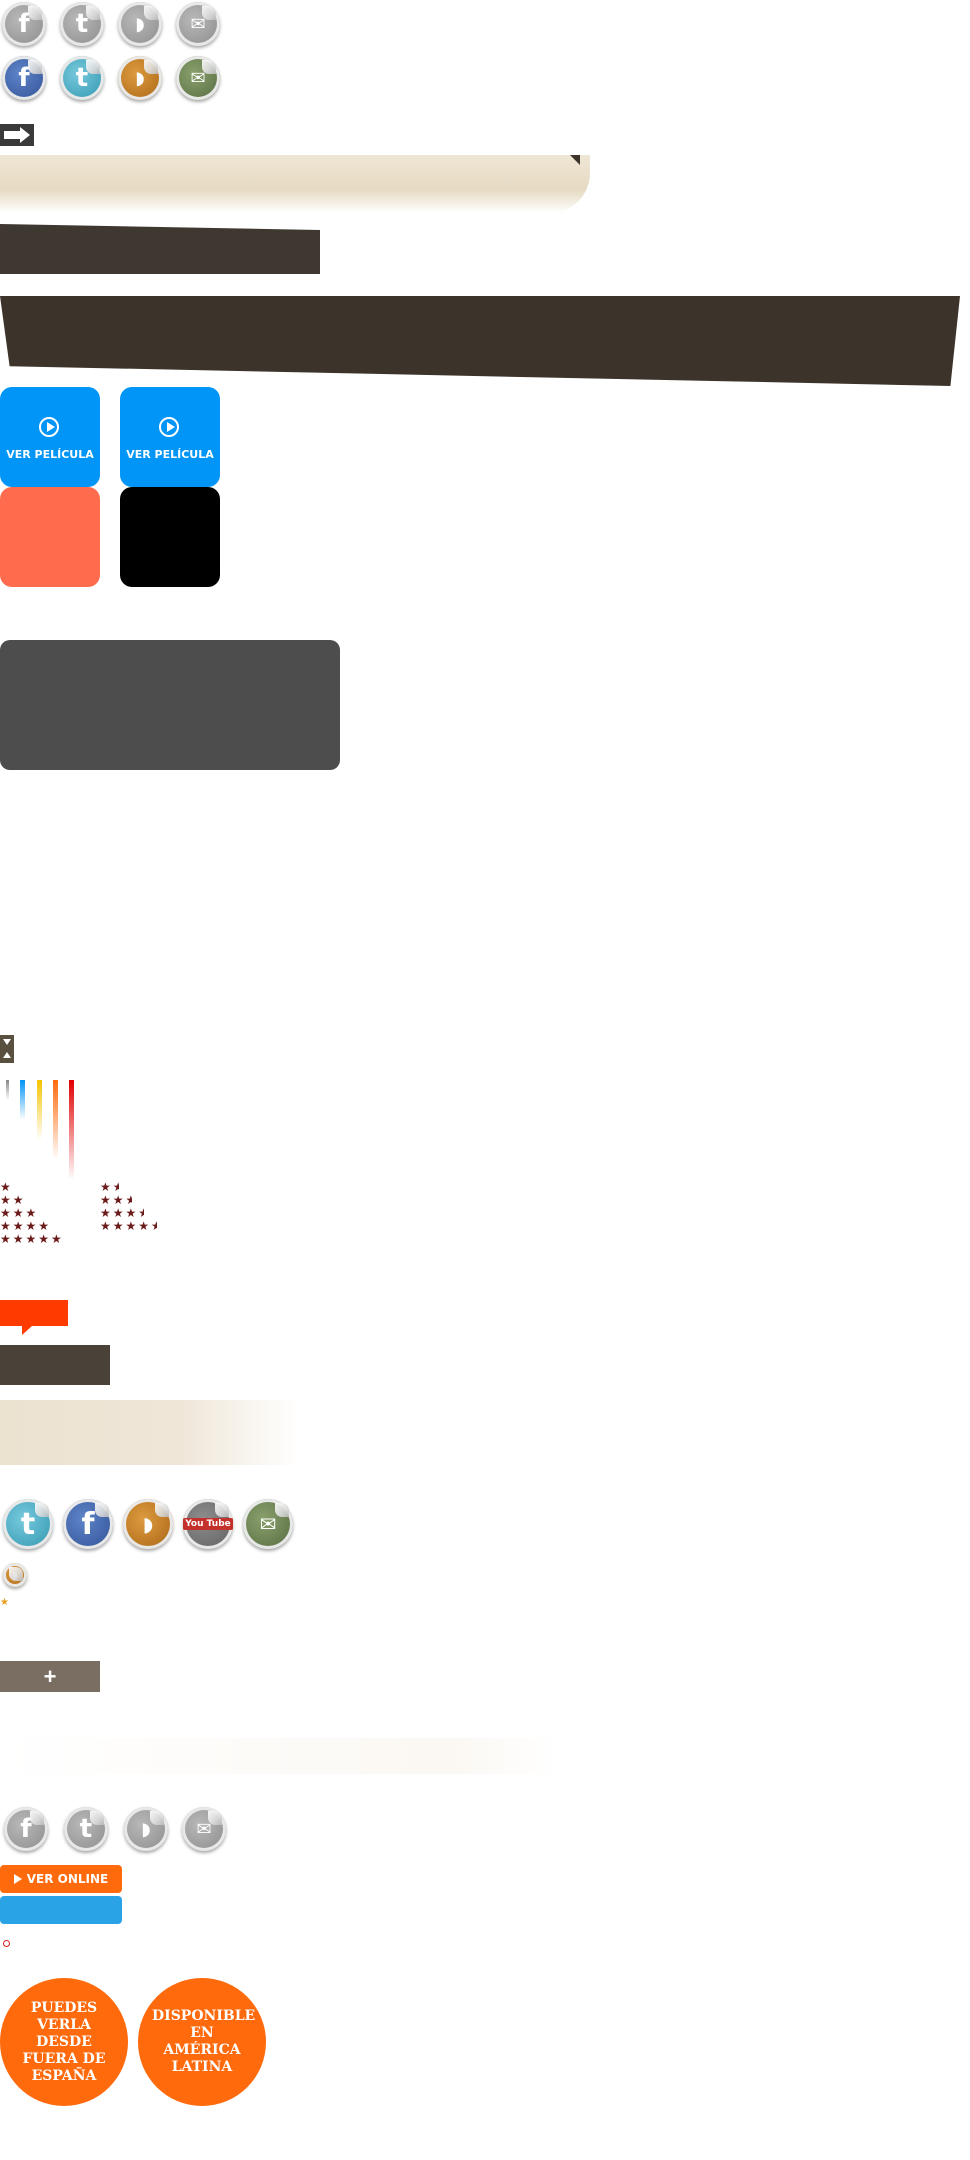 The image size is (970, 2160). Describe the element at coordinates (50, 537) in the screenshot. I see `coral-tile` at that location.